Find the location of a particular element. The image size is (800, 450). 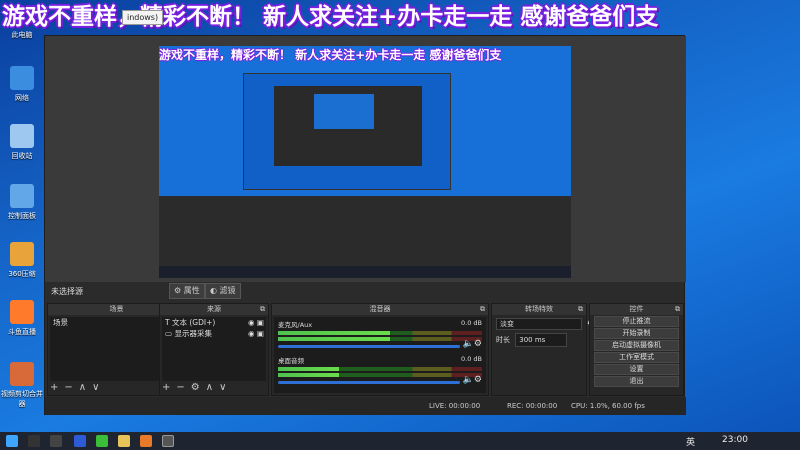

obs-taskbar-icon is located at coordinates (168, 441).